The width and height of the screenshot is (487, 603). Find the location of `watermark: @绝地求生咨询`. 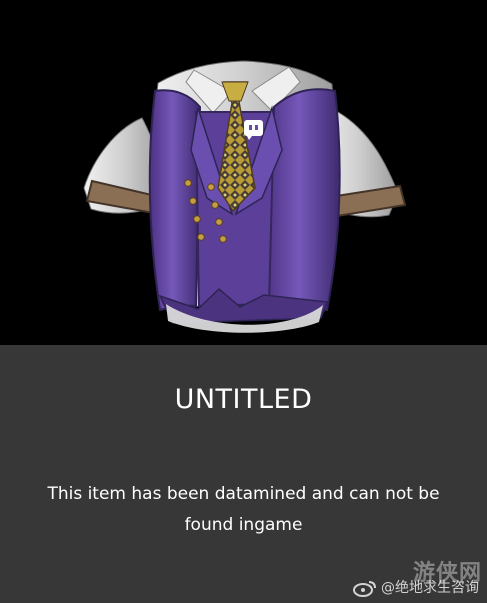

watermark: @绝地求生咨询 is located at coordinates (416, 588).